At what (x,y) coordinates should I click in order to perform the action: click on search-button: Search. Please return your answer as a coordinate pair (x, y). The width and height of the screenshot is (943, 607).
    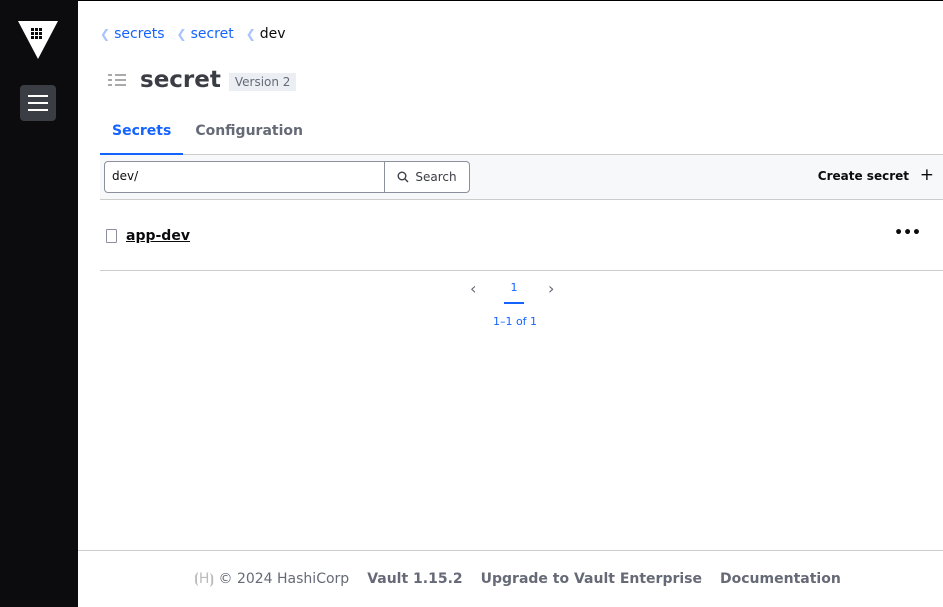
    Looking at the image, I should click on (427, 177).